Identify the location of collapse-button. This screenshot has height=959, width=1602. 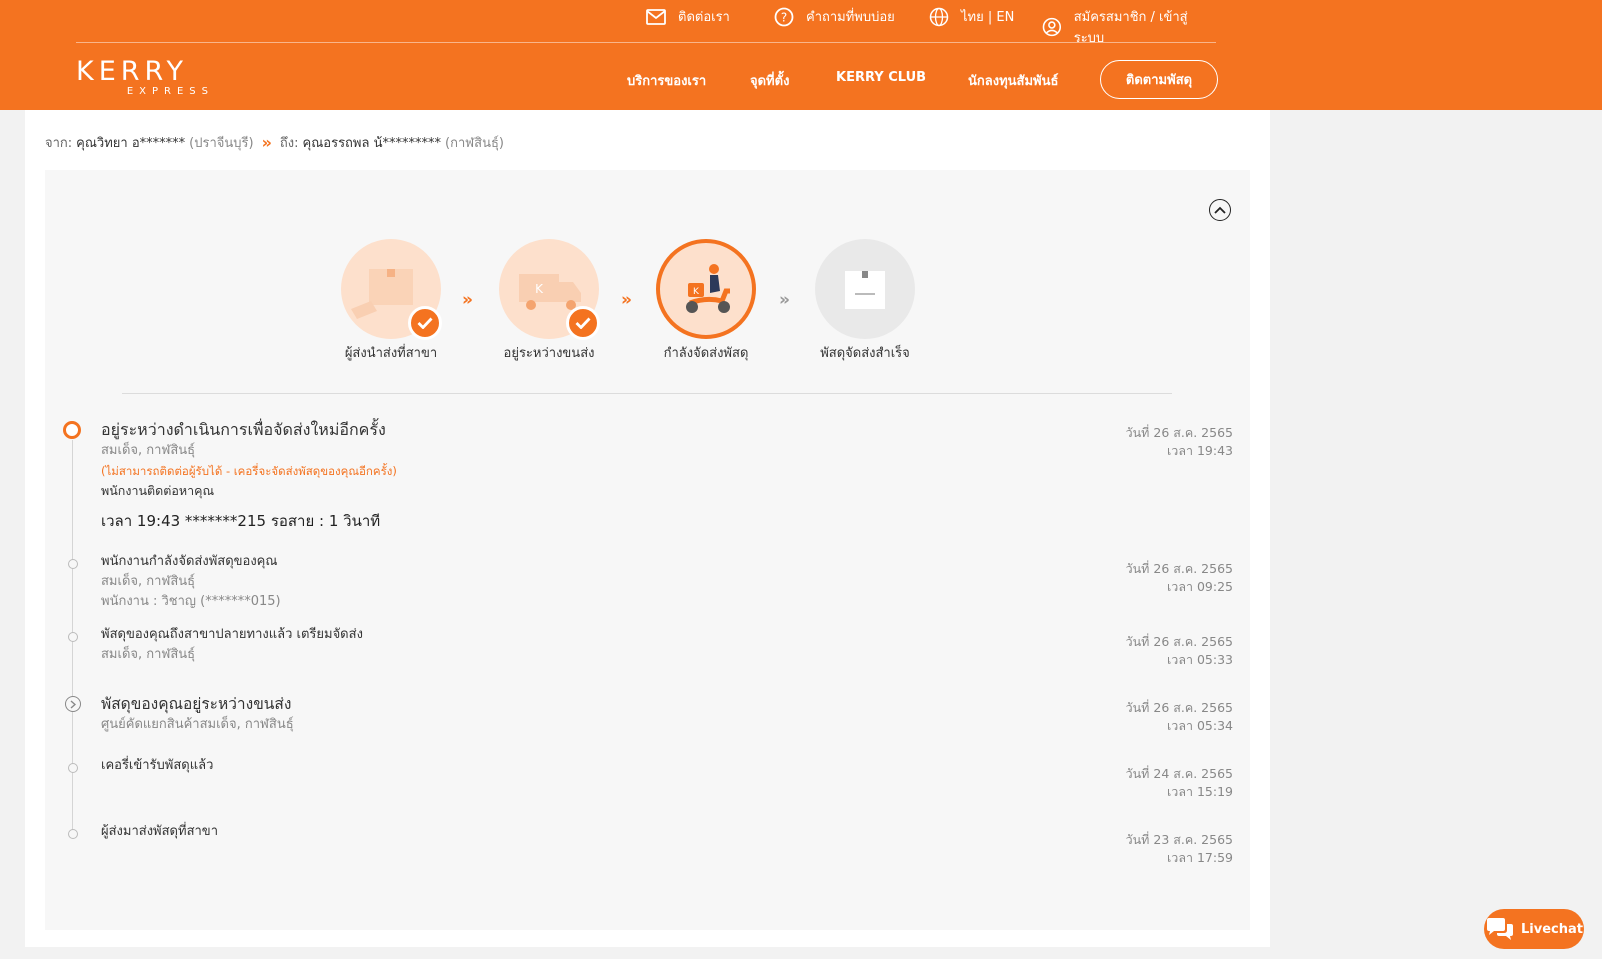
(1220, 210).